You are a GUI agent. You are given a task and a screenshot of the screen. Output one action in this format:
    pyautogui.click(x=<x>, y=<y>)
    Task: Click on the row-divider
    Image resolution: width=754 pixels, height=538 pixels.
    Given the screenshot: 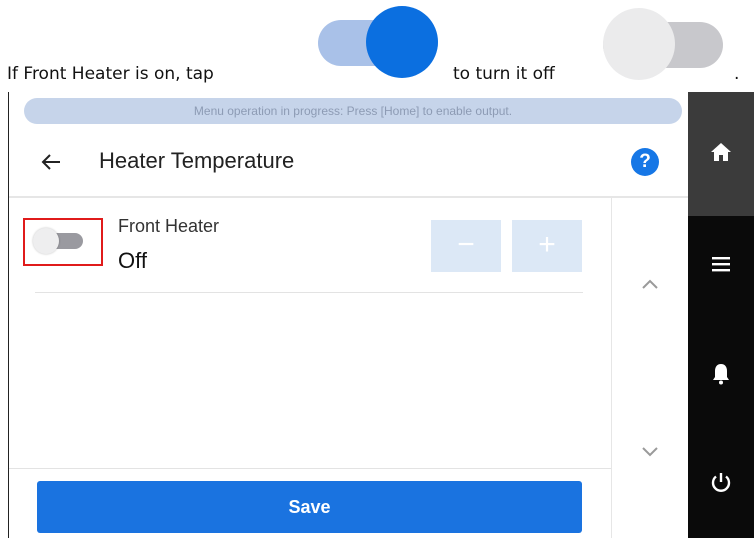 What is the action you would take?
    pyautogui.click(x=309, y=292)
    